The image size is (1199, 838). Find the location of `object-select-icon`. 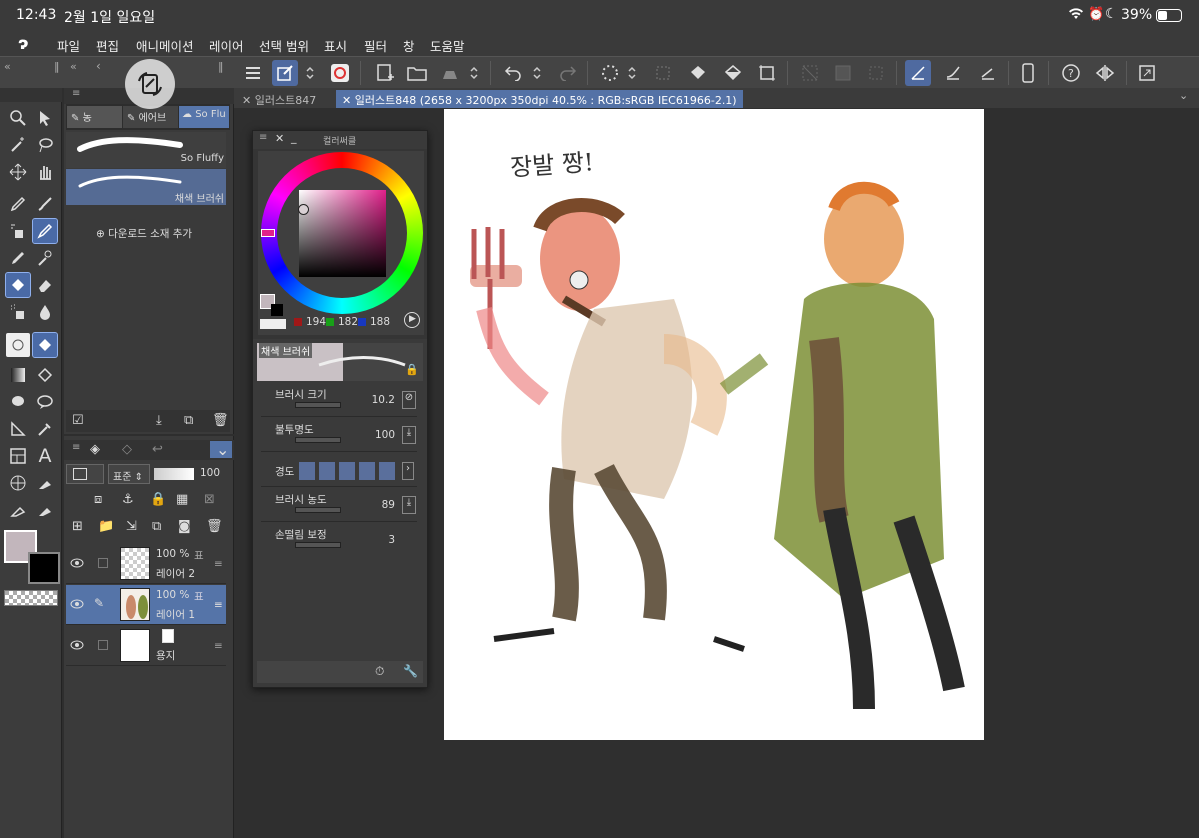

object-select-icon is located at coordinates (45, 118).